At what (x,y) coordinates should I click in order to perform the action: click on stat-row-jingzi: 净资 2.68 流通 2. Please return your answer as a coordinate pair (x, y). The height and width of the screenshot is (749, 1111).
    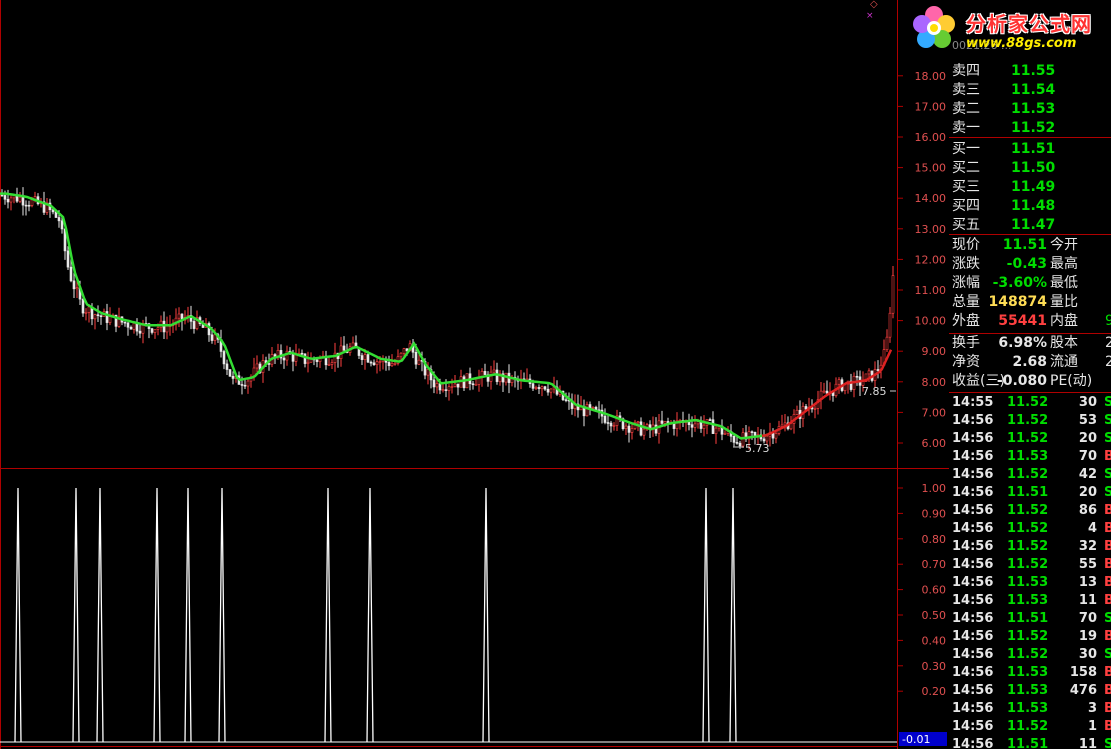
    Looking at the image, I should click on (1030, 362).